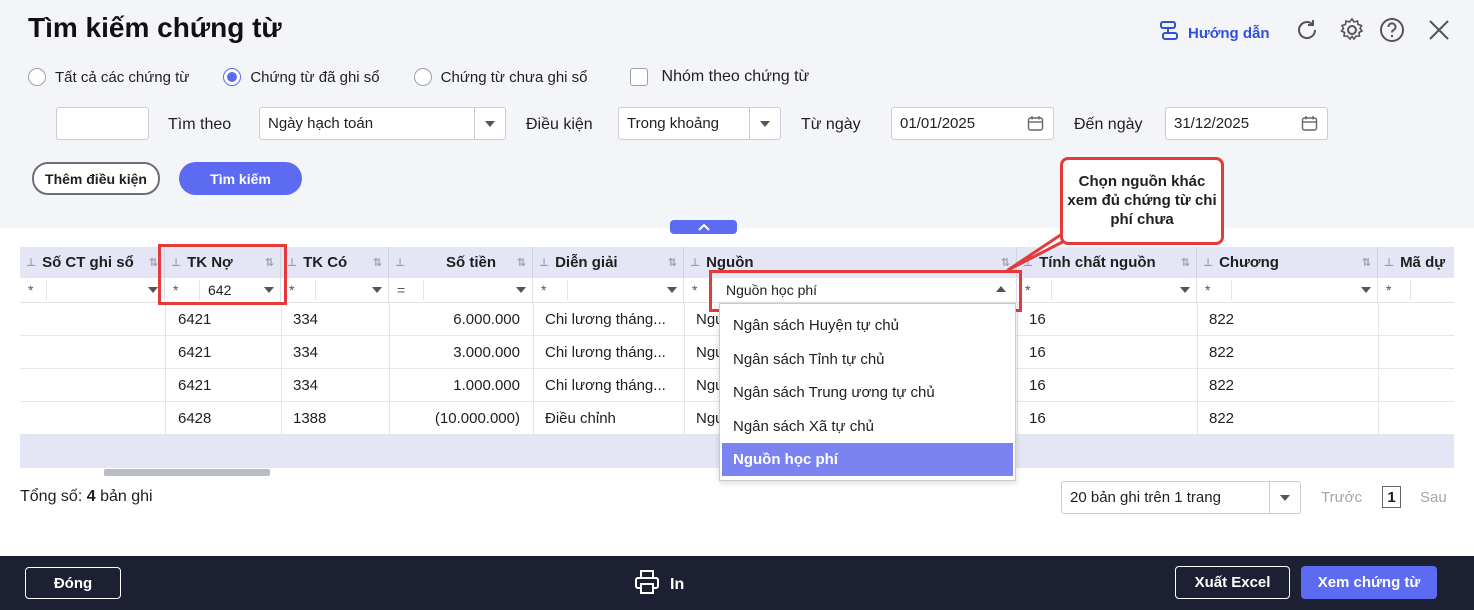  What do you see at coordinates (514, 77) in the screenshot?
I see `radio-label: Chứng từ chưa ghi sổ` at bounding box center [514, 77].